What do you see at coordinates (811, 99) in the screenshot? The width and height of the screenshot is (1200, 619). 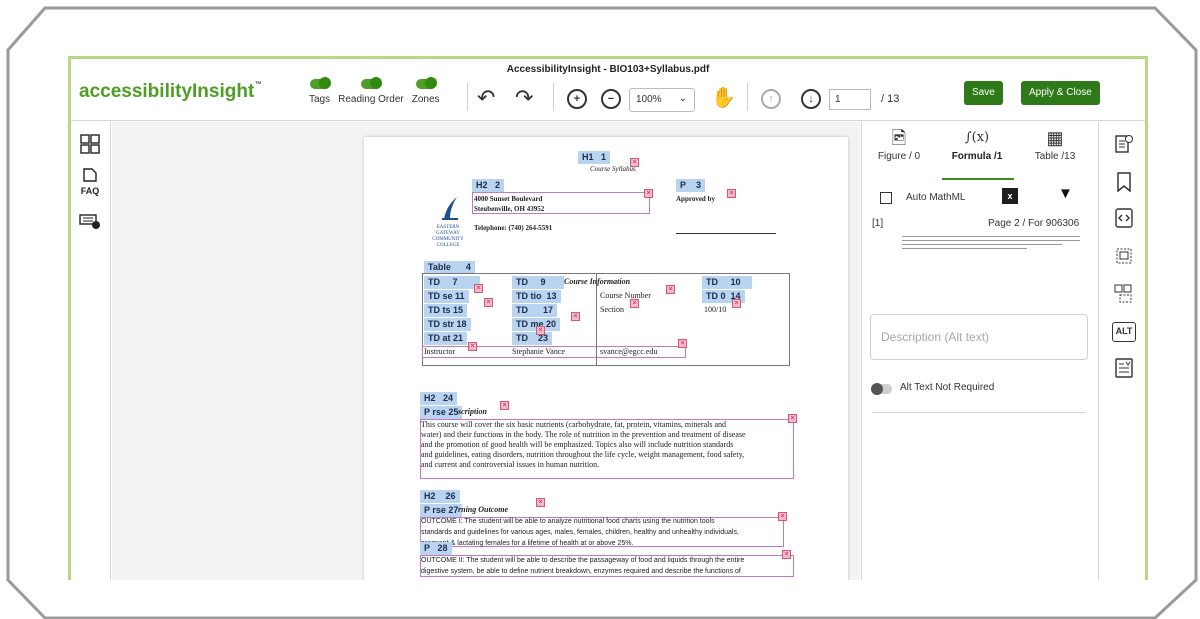 I see `next-page-icon: ↓` at bounding box center [811, 99].